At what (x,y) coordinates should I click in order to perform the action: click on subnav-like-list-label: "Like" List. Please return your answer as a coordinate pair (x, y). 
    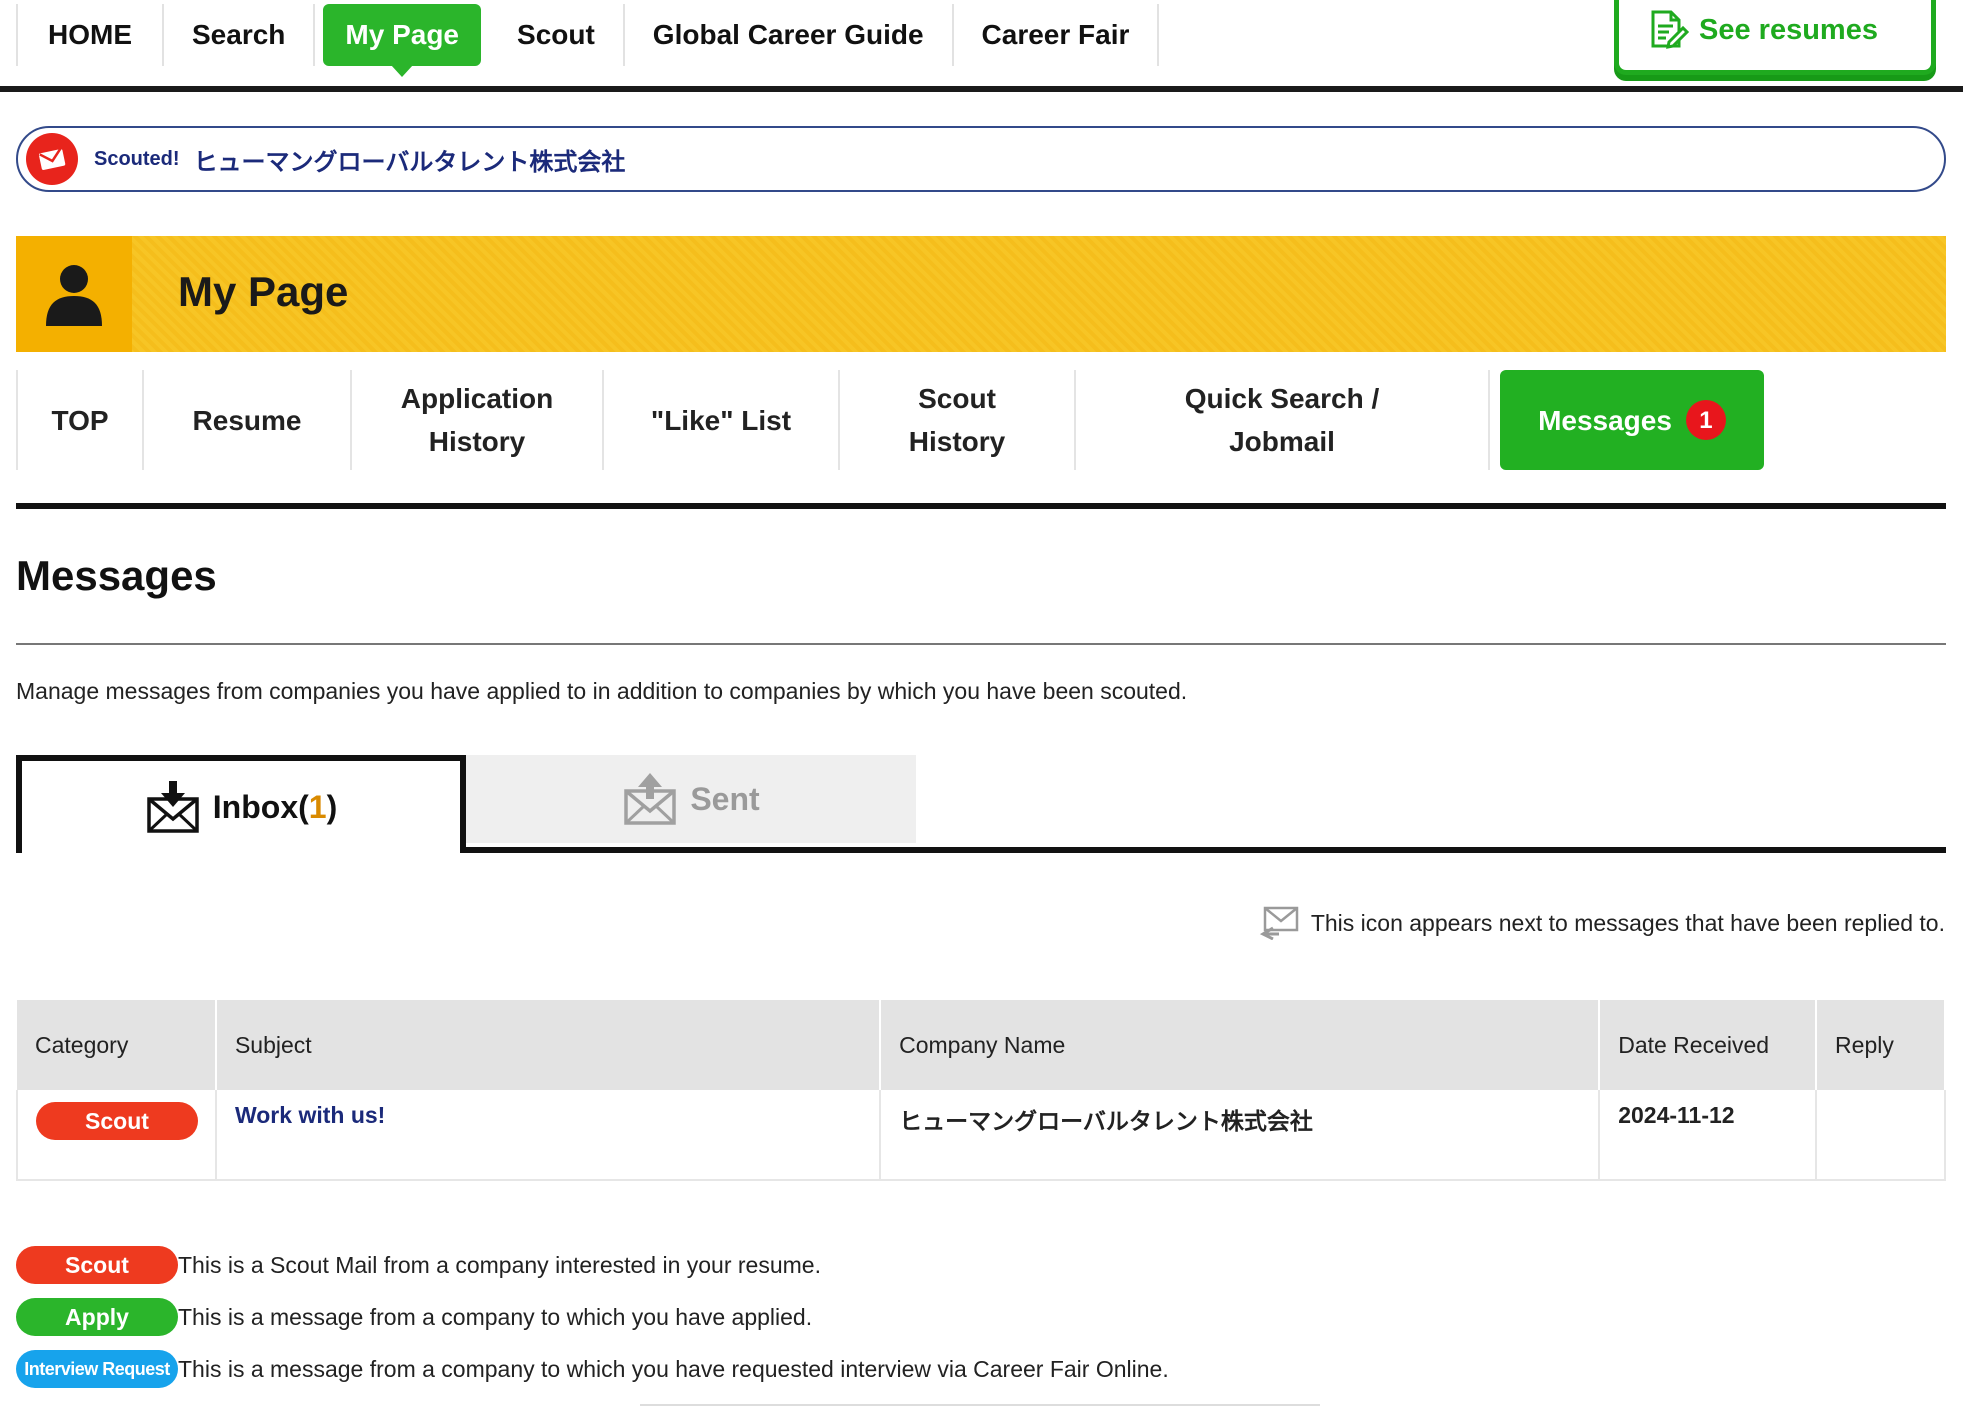
    Looking at the image, I should click on (721, 420).